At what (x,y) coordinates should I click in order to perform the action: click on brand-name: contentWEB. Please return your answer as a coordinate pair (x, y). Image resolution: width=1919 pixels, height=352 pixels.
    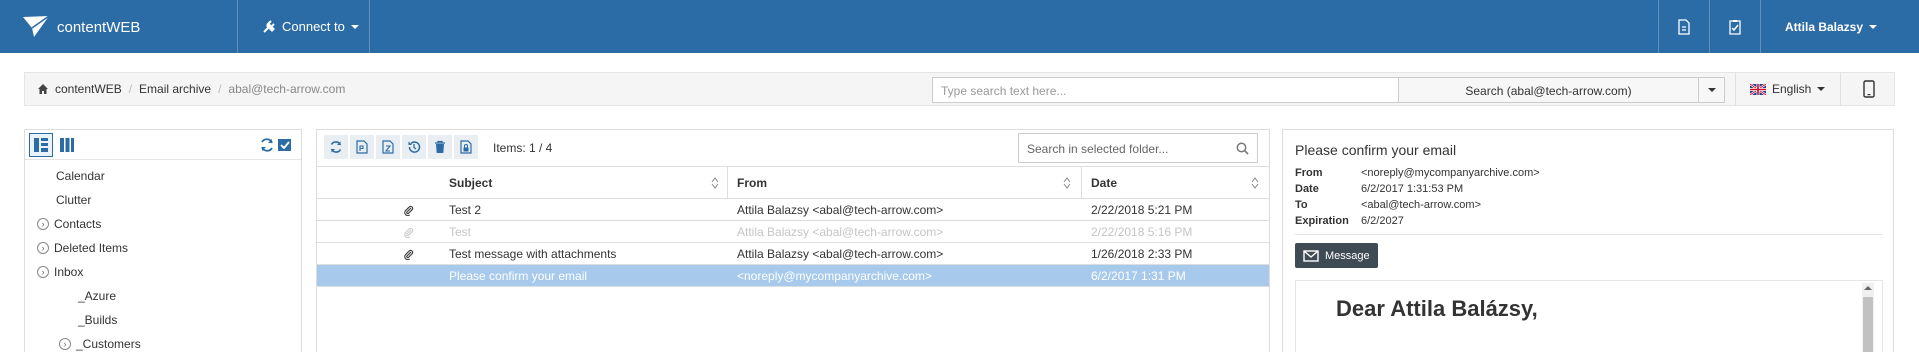
    Looking at the image, I should click on (99, 27).